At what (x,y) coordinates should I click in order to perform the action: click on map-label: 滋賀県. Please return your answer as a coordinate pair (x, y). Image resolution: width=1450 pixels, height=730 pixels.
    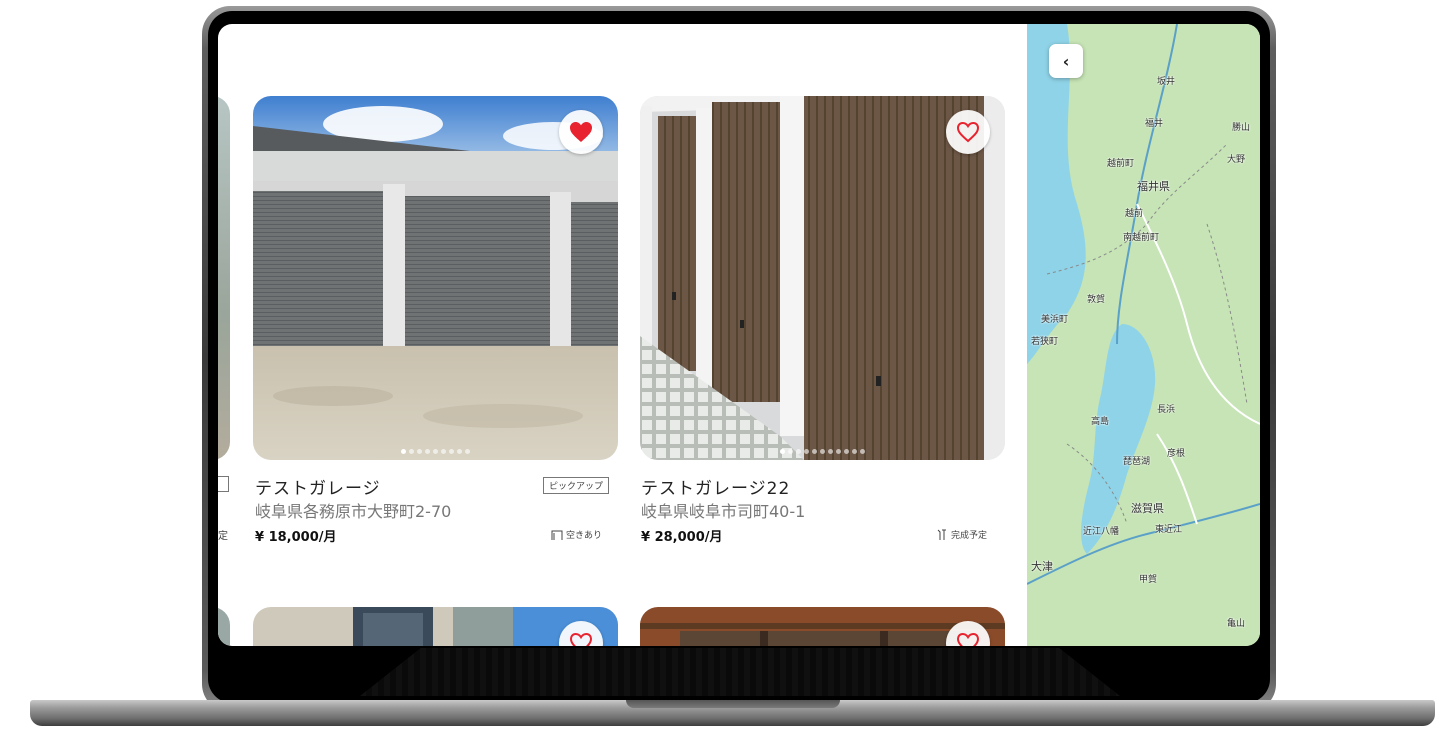
    Looking at the image, I should click on (1147, 508).